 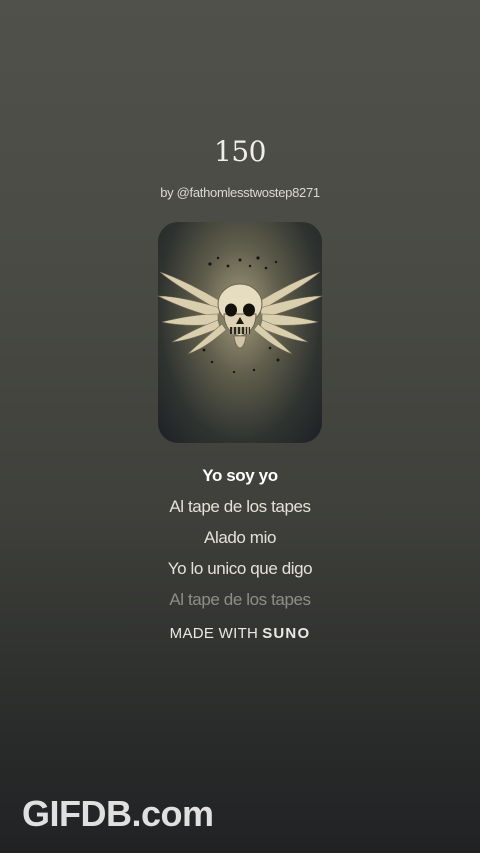 I want to click on winged-skull-icon, so click(x=240, y=315).